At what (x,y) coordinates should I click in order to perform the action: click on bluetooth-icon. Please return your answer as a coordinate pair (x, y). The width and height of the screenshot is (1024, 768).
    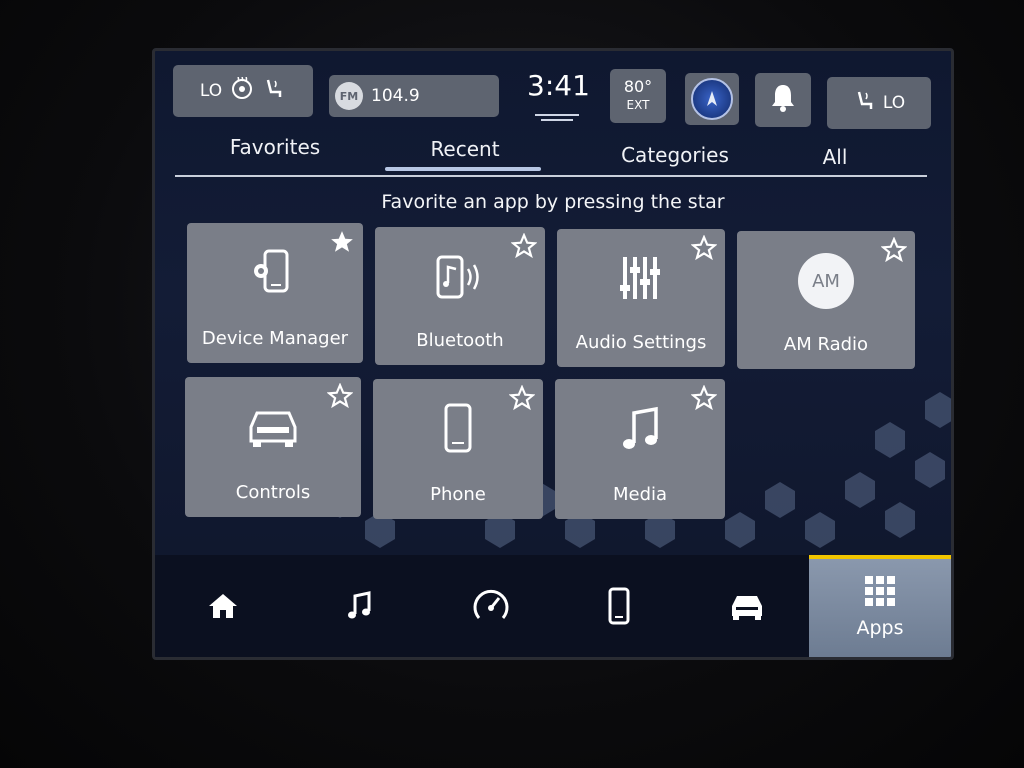
    Looking at the image, I should click on (457, 277).